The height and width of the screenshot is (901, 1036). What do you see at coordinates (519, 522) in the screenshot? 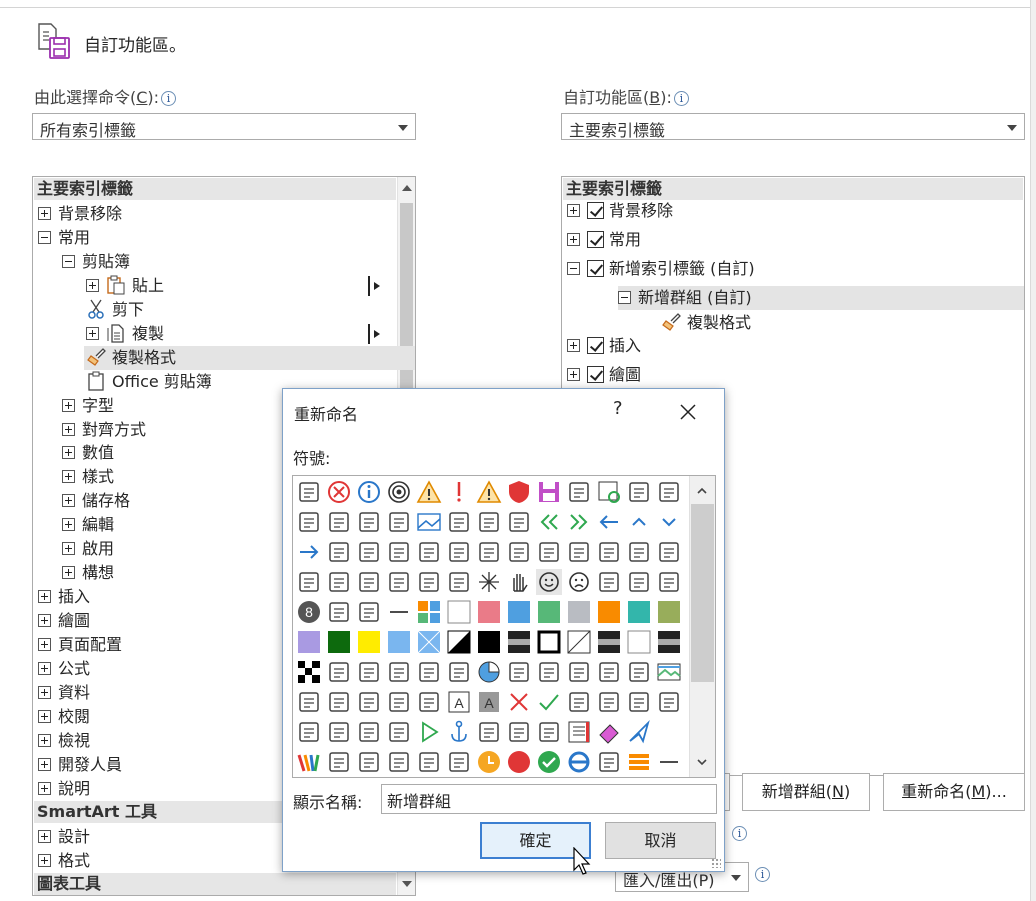
I see `palette-icon` at bounding box center [519, 522].